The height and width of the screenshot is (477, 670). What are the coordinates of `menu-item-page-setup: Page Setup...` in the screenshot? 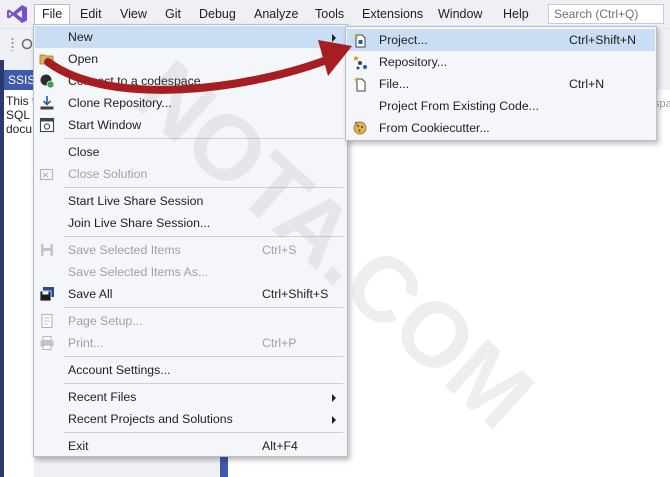 It's located at (190, 321).